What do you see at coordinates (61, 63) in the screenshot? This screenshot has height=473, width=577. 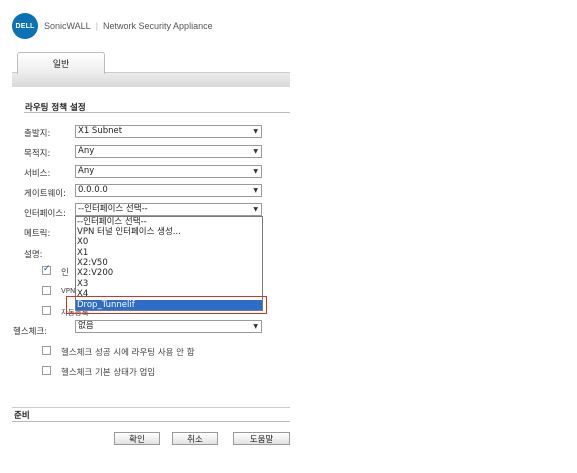 I see `tab-general: 일반` at bounding box center [61, 63].